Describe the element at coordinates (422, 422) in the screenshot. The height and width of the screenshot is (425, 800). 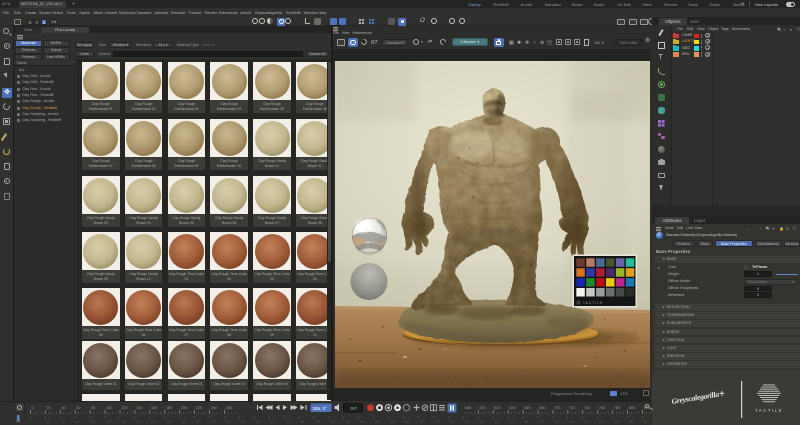
I see `svg-text: 520` at that location.